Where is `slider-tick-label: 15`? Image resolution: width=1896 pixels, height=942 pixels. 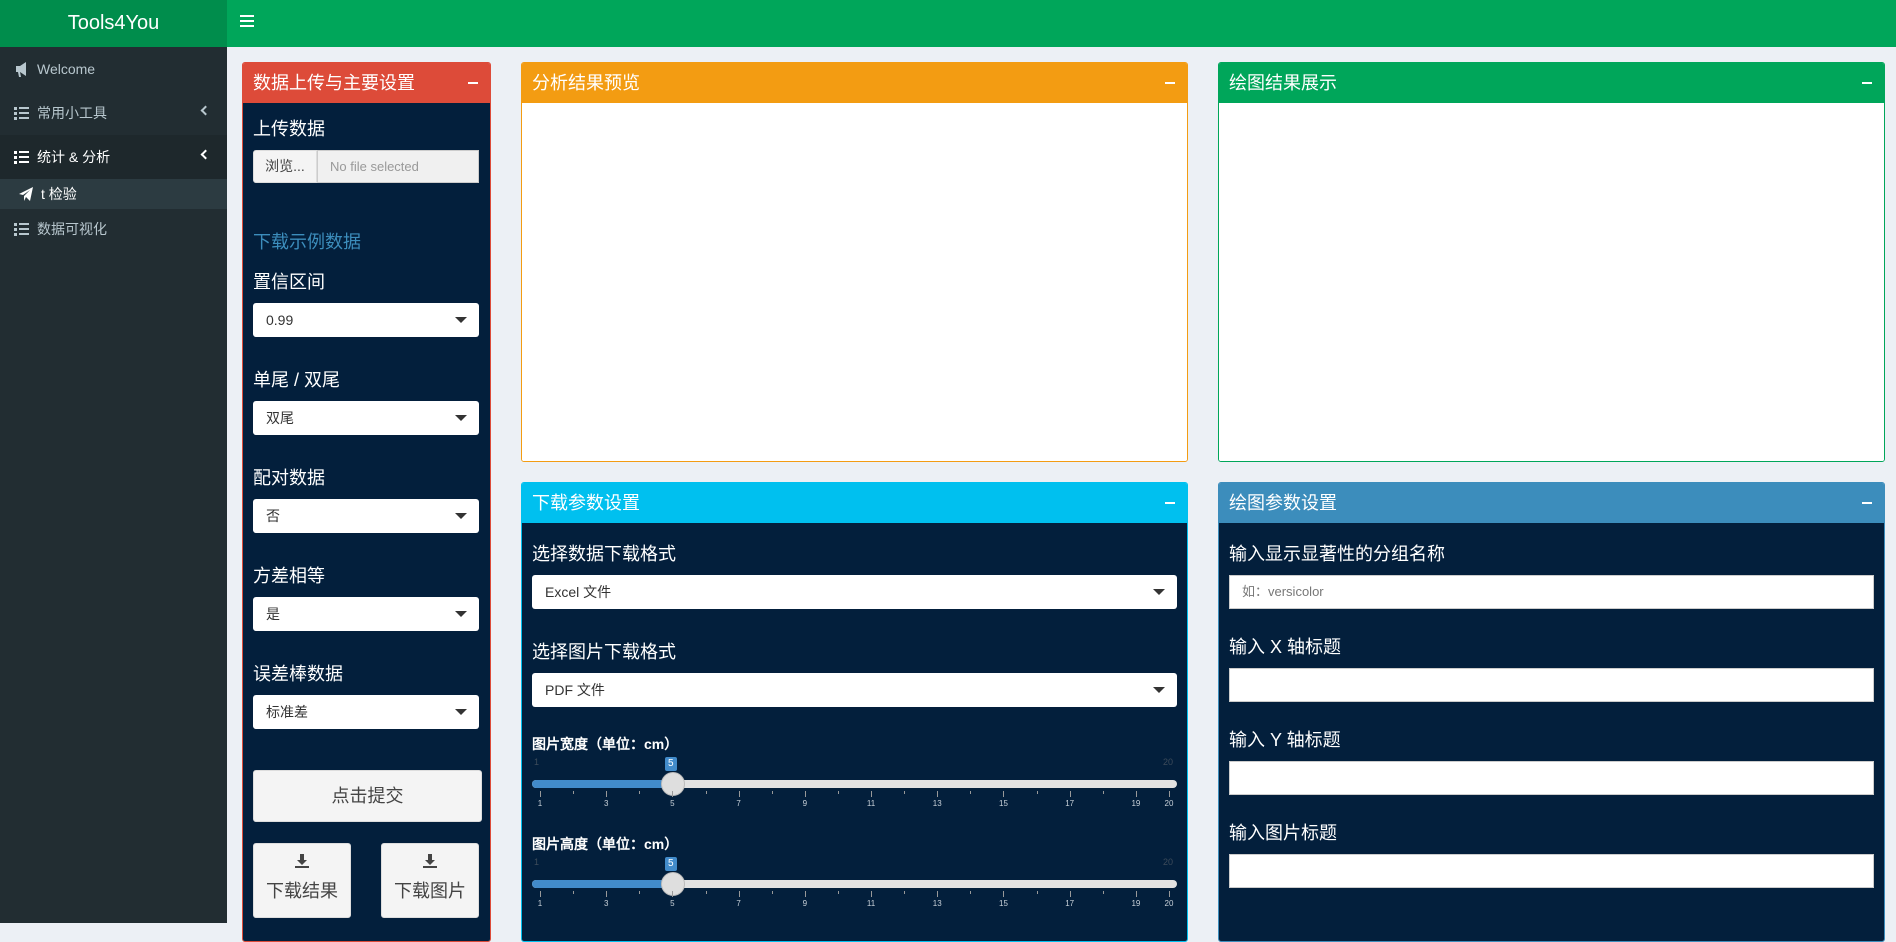 slider-tick-label: 15 is located at coordinates (1003, 803).